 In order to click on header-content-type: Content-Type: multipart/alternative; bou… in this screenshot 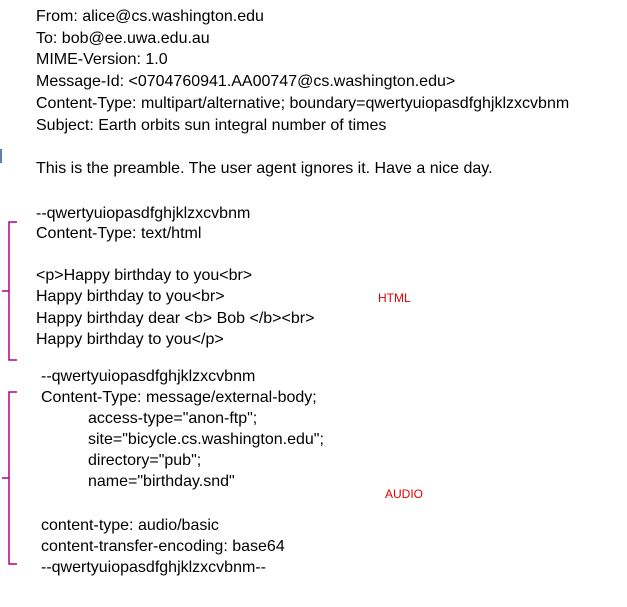, I will do `click(303, 103)`.